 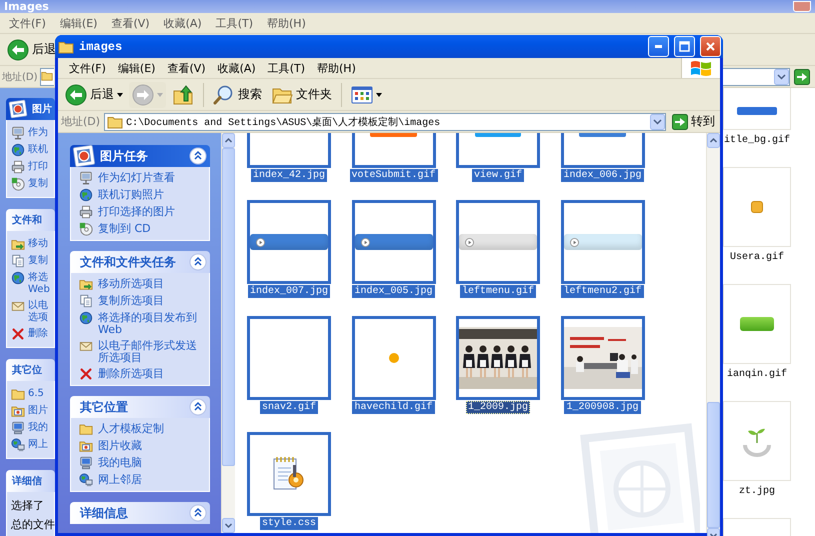 I want to click on detail-text: 选择了, so click(x=28, y=506).